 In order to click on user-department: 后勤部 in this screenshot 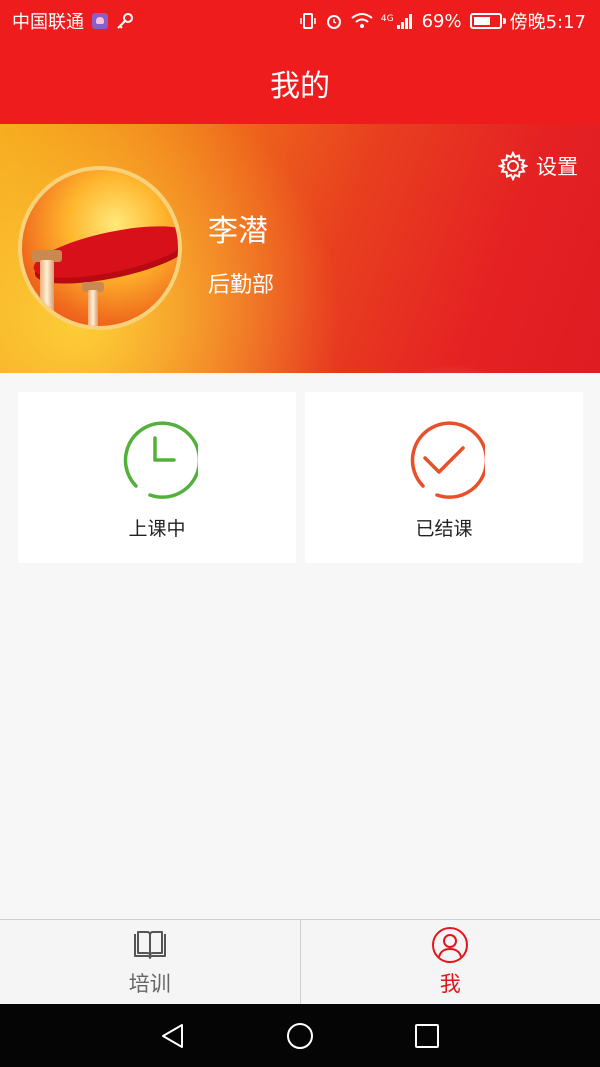, I will do `click(241, 285)`.